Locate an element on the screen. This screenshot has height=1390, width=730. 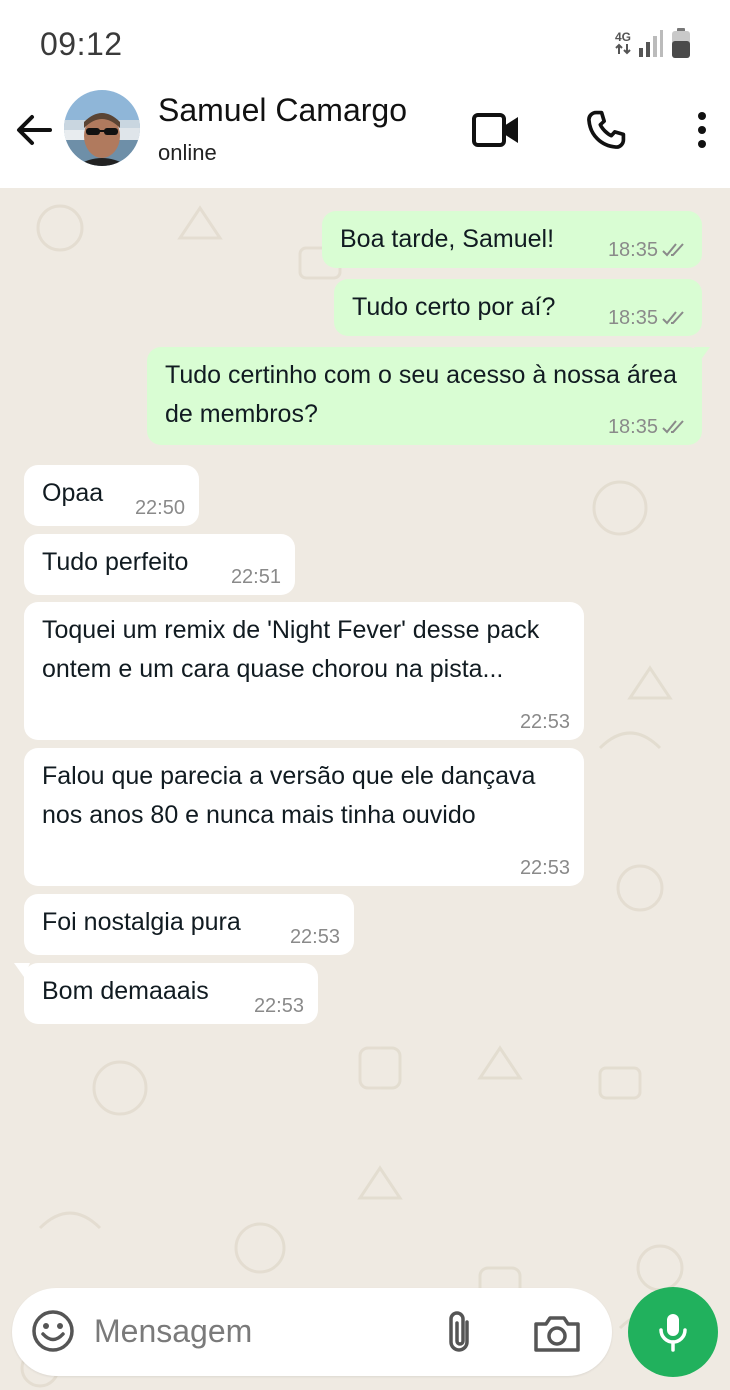
kebab-menu-icon is located at coordinates (702, 130).